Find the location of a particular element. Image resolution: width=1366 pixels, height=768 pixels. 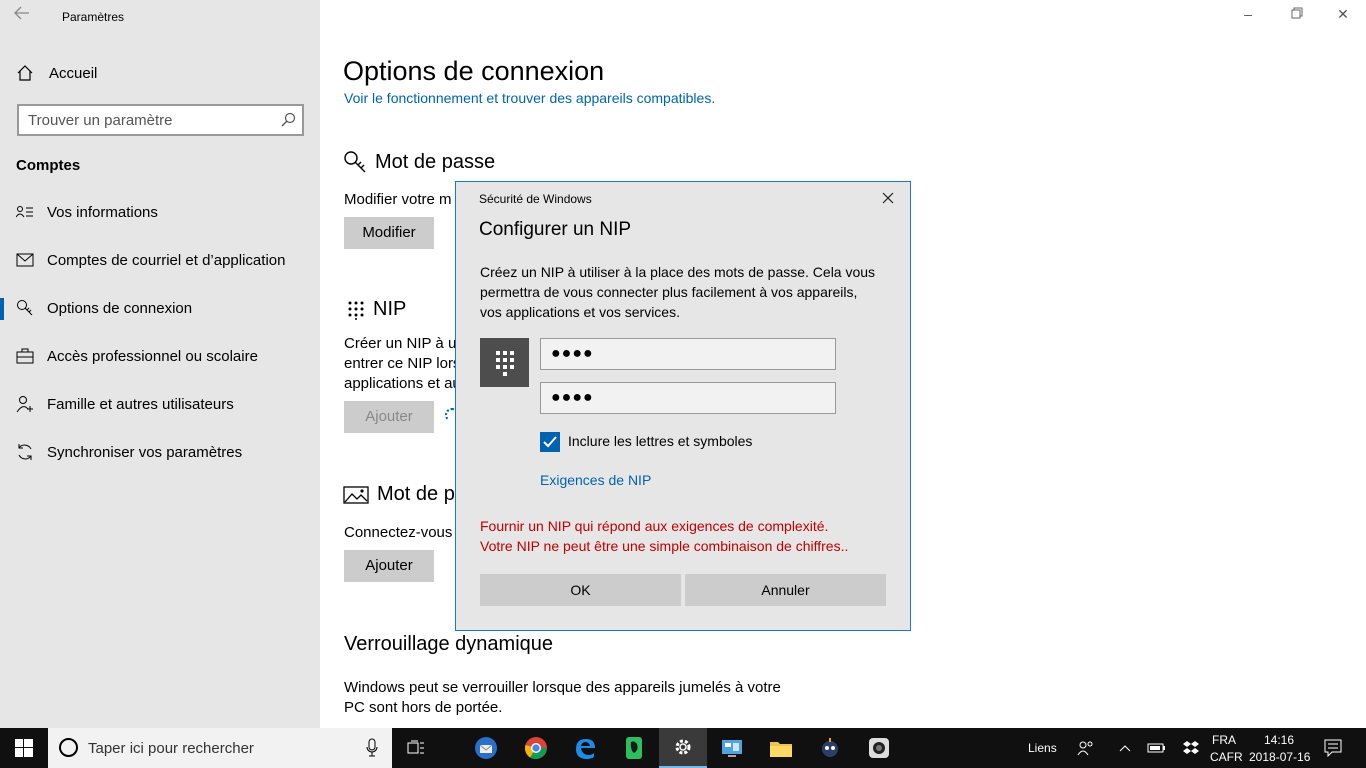

taskbar-search-input: Taper ici pour rechercher is located at coordinates (220, 748).